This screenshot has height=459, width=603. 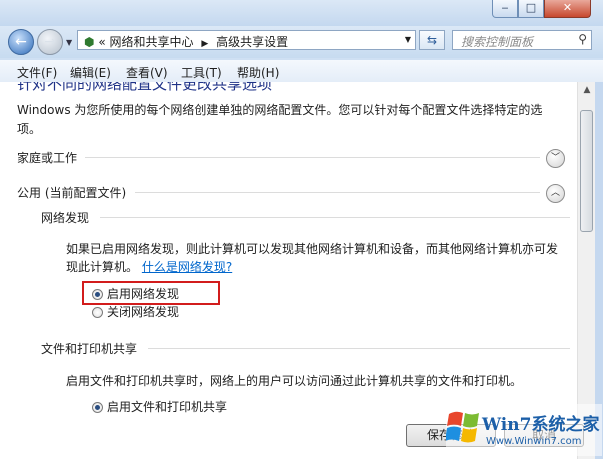 I want to click on forward-arrow-icon: →, so click(x=50, y=42).